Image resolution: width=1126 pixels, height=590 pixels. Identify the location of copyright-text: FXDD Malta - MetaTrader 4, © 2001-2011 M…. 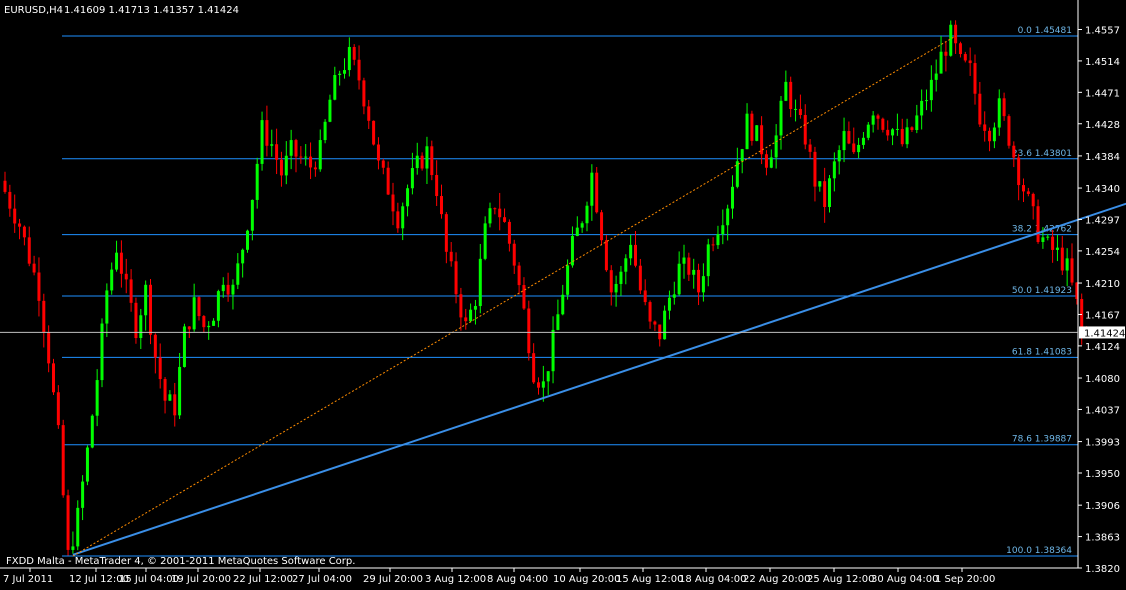
(180, 561).